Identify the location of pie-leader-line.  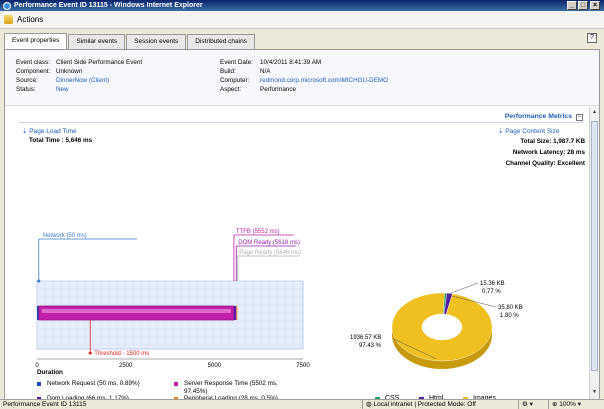
(462, 289).